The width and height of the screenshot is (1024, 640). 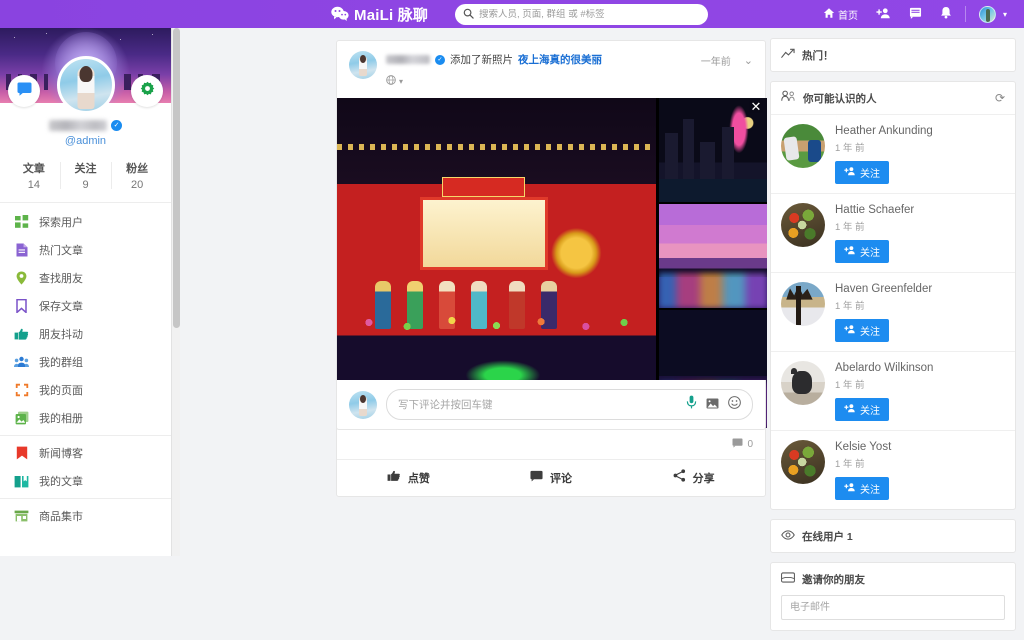 I want to click on like-button: 点赞, so click(x=408, y=478).